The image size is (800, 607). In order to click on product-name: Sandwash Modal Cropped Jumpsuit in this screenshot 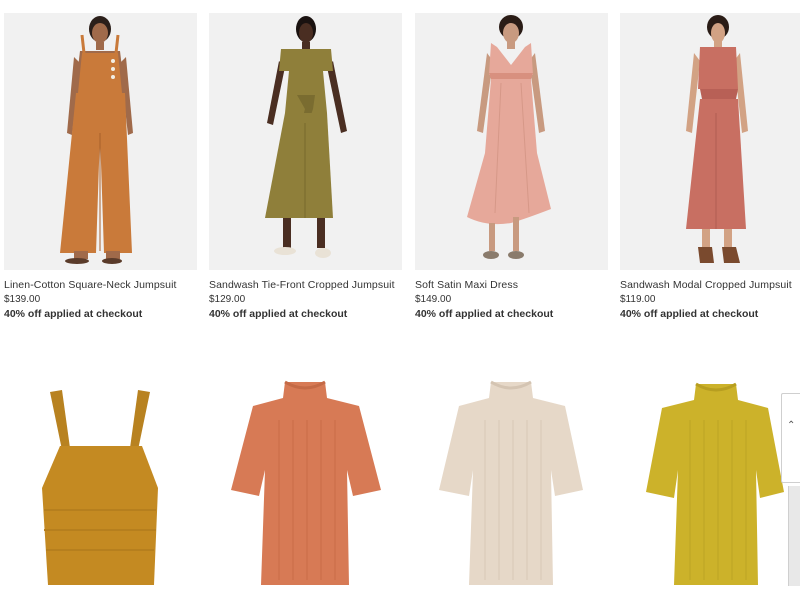, I will do `click(706, 285)`.